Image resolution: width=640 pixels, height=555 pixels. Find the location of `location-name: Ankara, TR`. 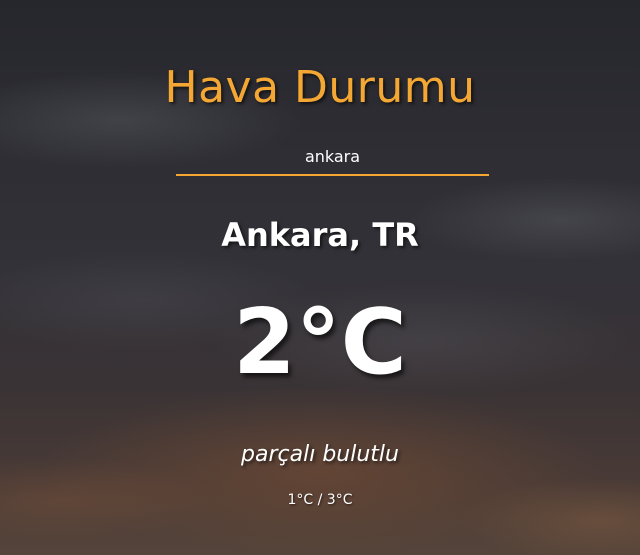

location-name: Ankara, TR is located at coordinates (320, 235).